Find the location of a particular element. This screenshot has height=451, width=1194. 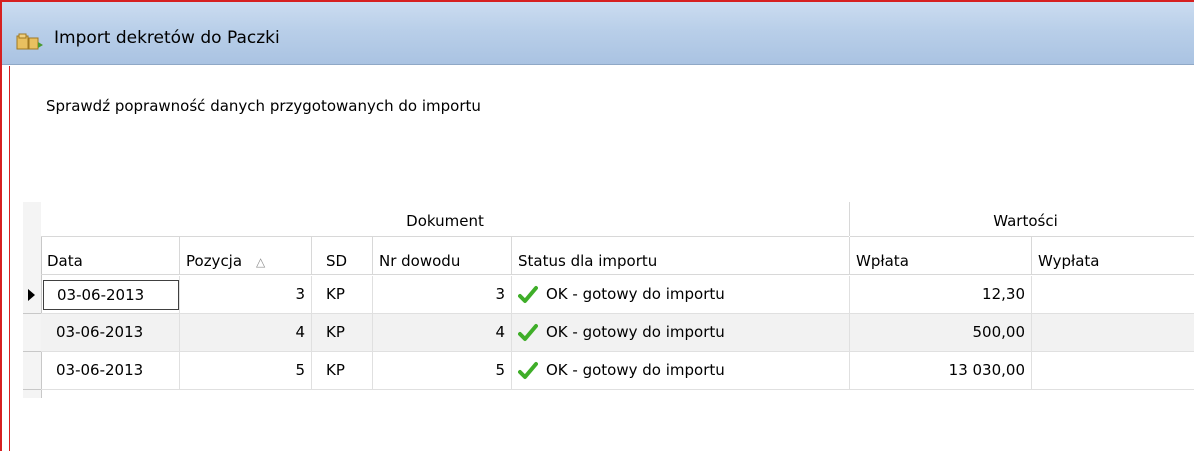

column-header-data: Data is located at coordinates (110, 256).